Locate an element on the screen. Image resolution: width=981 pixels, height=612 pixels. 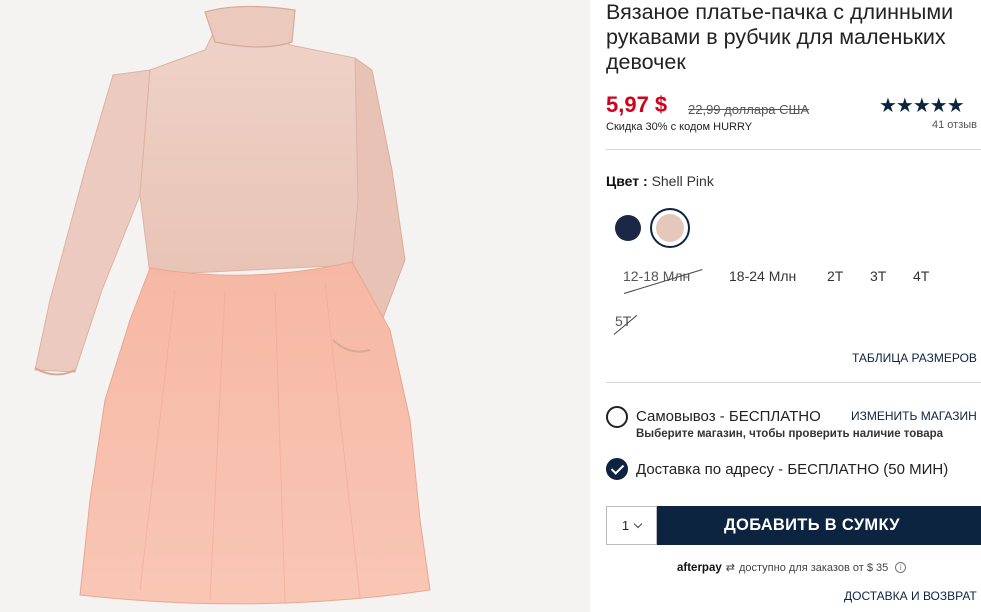
quantity-value: 1 is located at coordinates (625, 525).